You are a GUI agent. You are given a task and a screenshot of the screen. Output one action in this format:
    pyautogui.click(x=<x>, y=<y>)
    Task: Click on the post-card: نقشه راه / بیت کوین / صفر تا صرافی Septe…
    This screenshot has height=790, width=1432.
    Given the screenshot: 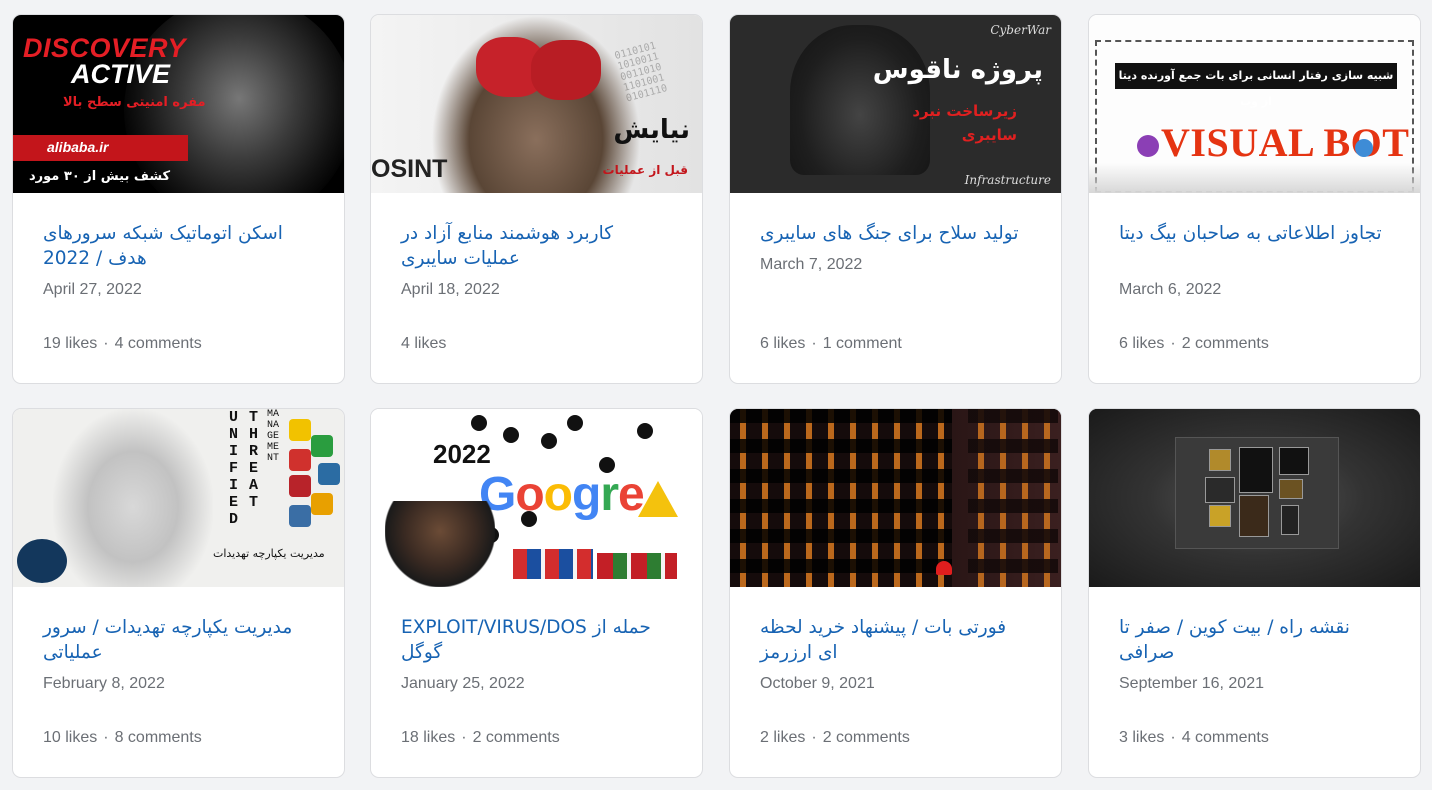 What is the action you would take?
    pyautogui.click(x=1254, y=593)
    